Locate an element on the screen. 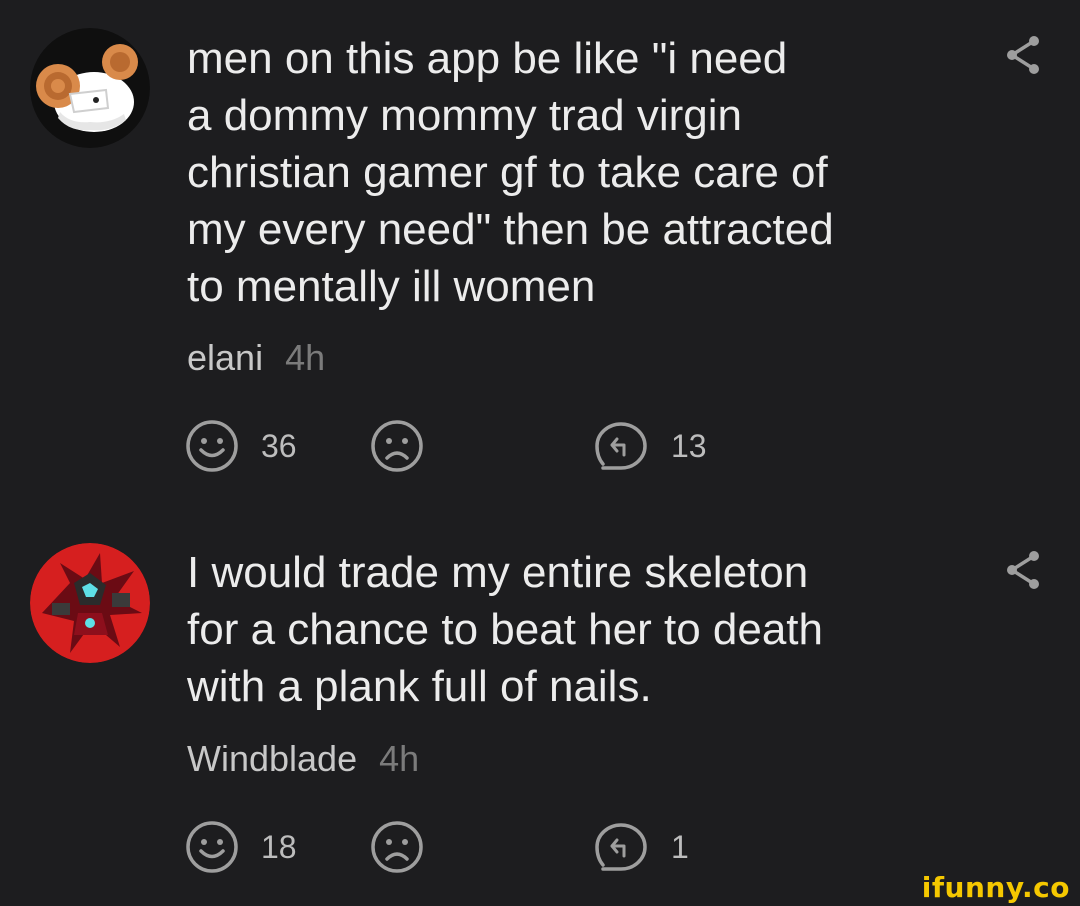 This screenshot has height=906, width=1080. smile-button: 18 is located at coordinates (241, 847).